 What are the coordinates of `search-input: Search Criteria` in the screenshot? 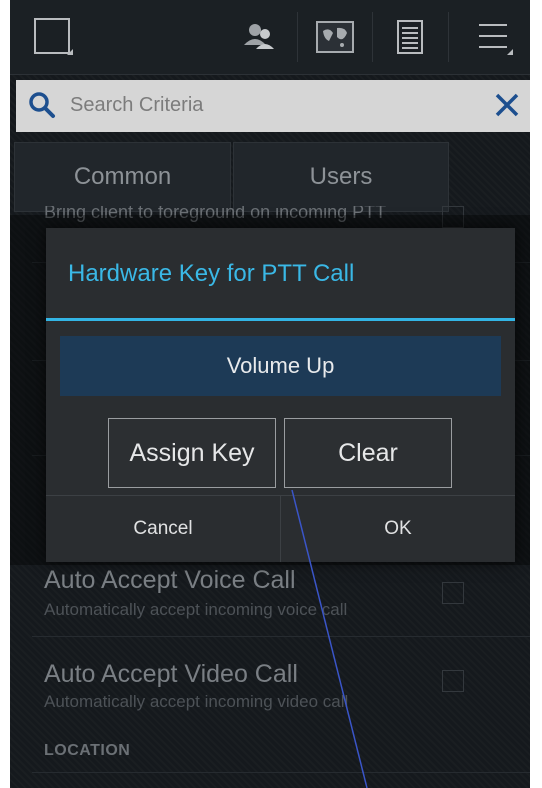 It's located at (136, 105).